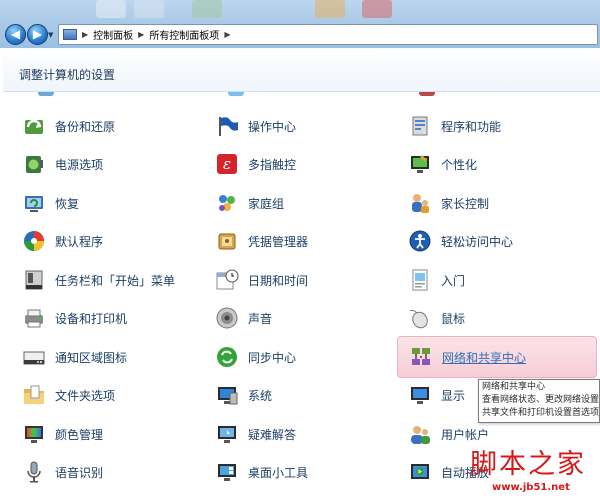  Describe the element at coordinates (278, 472) in the screenshot. I see `item-label: 桌面小工具` at that location.